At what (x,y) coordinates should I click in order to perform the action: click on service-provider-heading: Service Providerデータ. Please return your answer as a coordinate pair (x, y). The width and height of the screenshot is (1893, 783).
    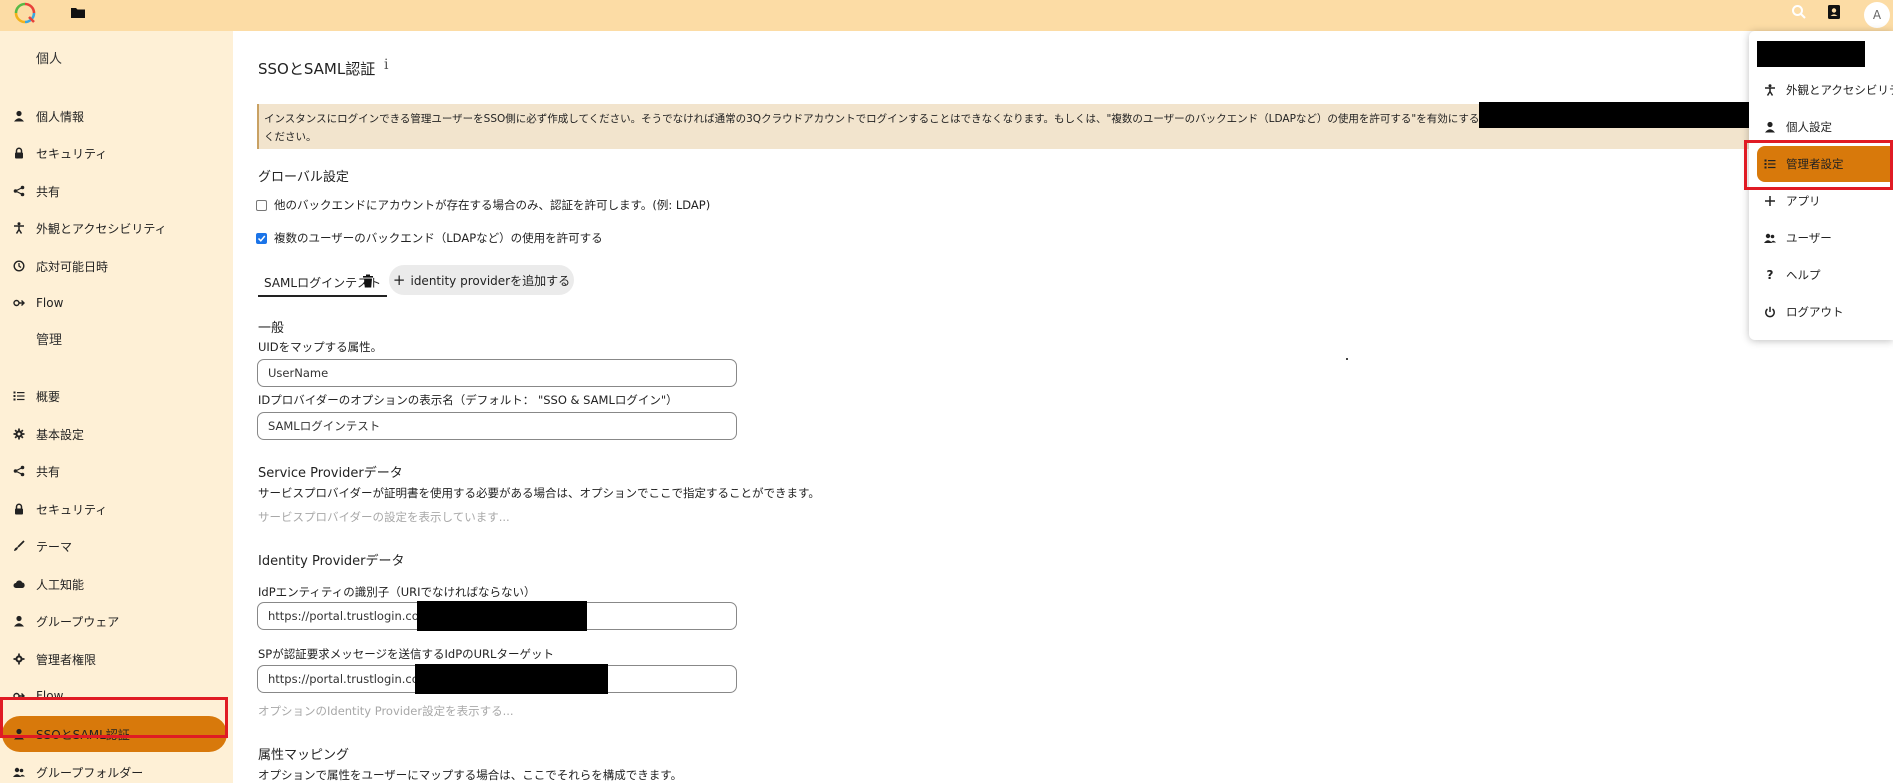
    Looking at the image, I should click on (330, 473).